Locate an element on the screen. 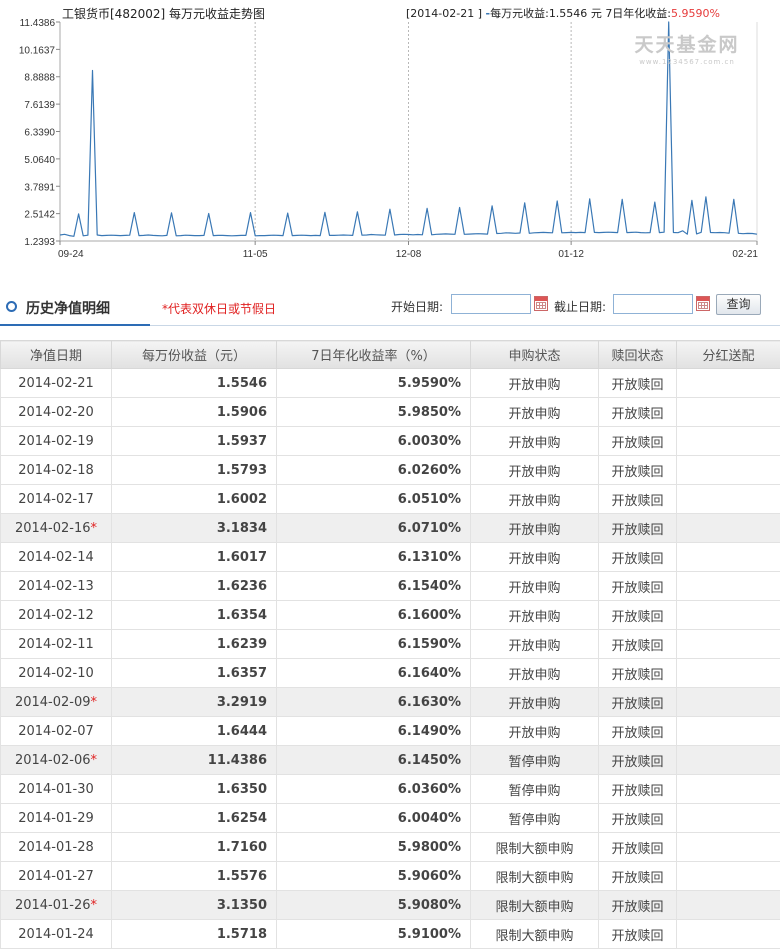 The height and width of the screenshot is (949, 780). date-text: 2014-02-12 is located at coordinates (56, 615).